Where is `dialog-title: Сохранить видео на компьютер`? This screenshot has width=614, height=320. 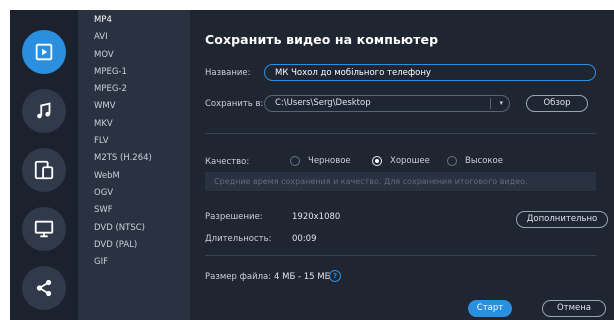 dialog-title: Сохранить видео на компьютер is located at coordinates (322, 39).